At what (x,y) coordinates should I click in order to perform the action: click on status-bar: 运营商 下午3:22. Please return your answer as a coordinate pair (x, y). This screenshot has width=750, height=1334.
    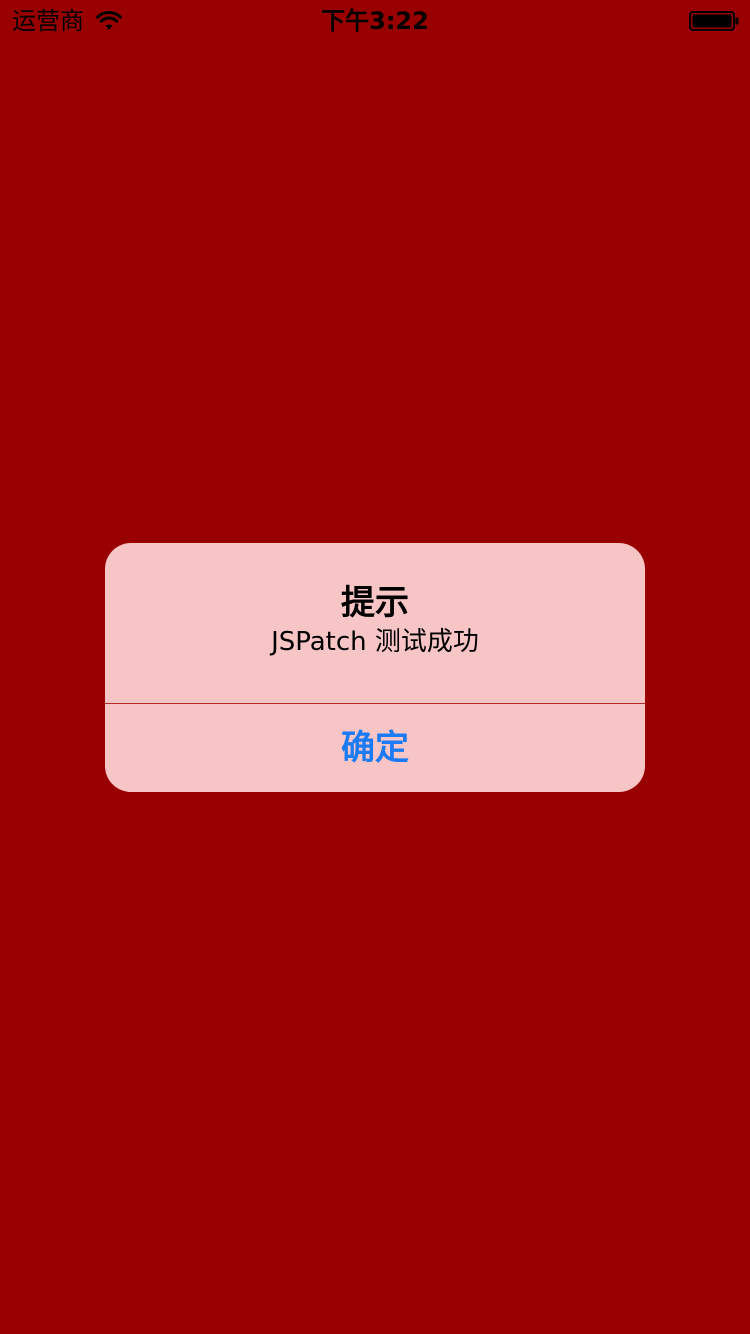
    Looking at the image, I should click on (375, 20).